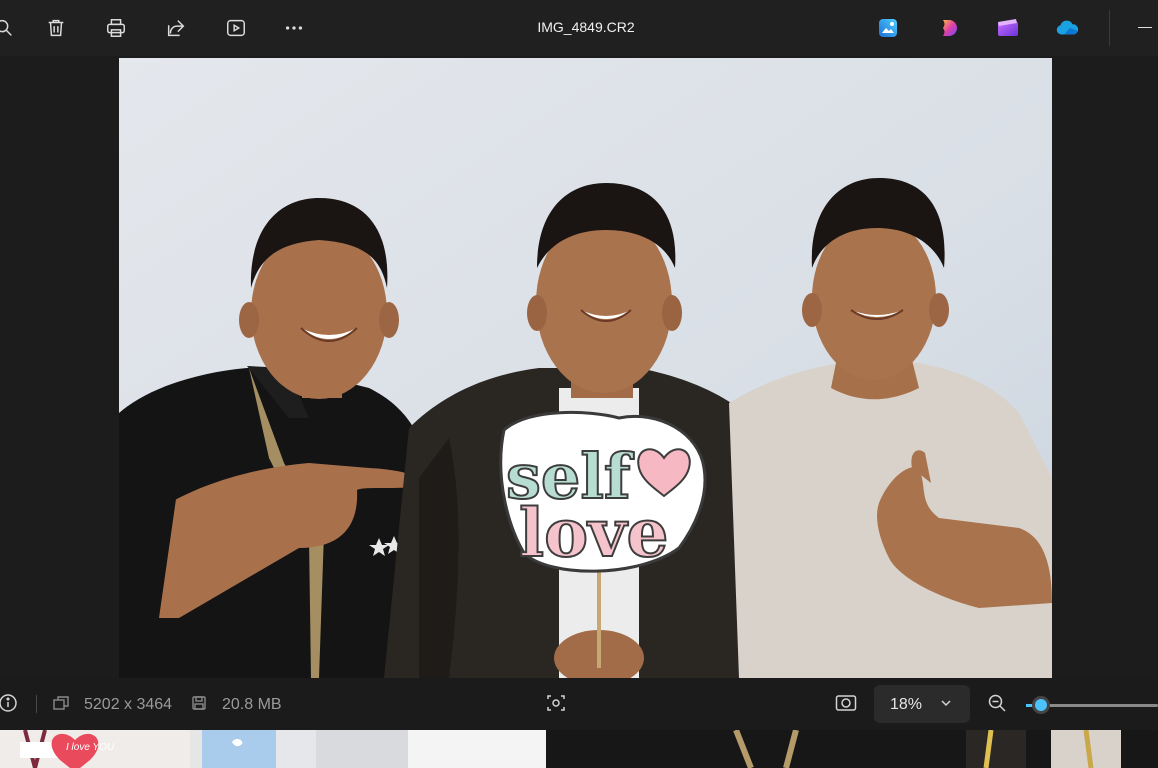 This screenshot has height=768, width=1158. What do you see at coordinates (906, 704) in the screenshot?
I see `zoom-level-value: 18%` at bounding box center [906, 704].